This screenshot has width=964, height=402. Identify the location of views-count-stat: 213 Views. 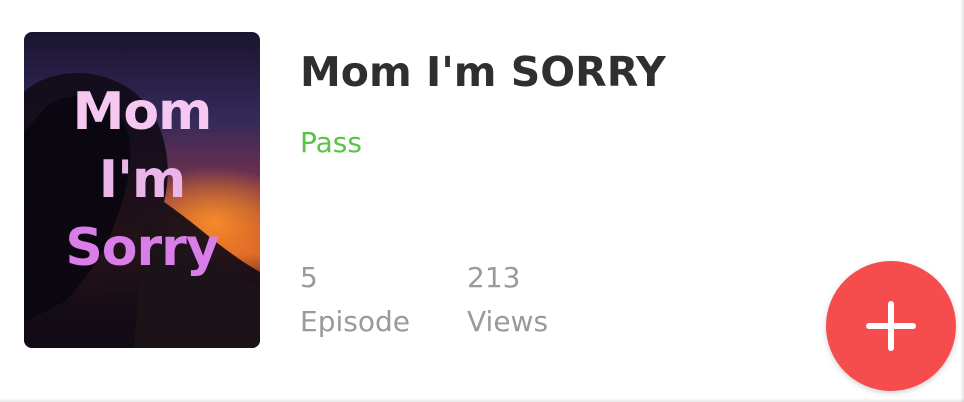
(507, 300).